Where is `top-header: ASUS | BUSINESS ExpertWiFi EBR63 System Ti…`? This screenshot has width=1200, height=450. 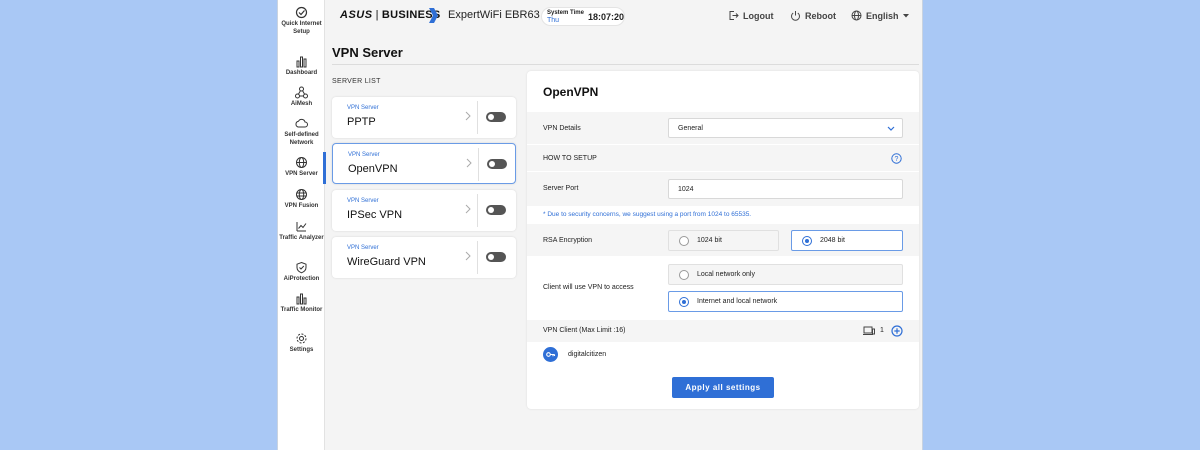
top-header: ASUS | BUSINESS ExpertWiFi EBR63 System Ti… is located at coordinates (624, 17).